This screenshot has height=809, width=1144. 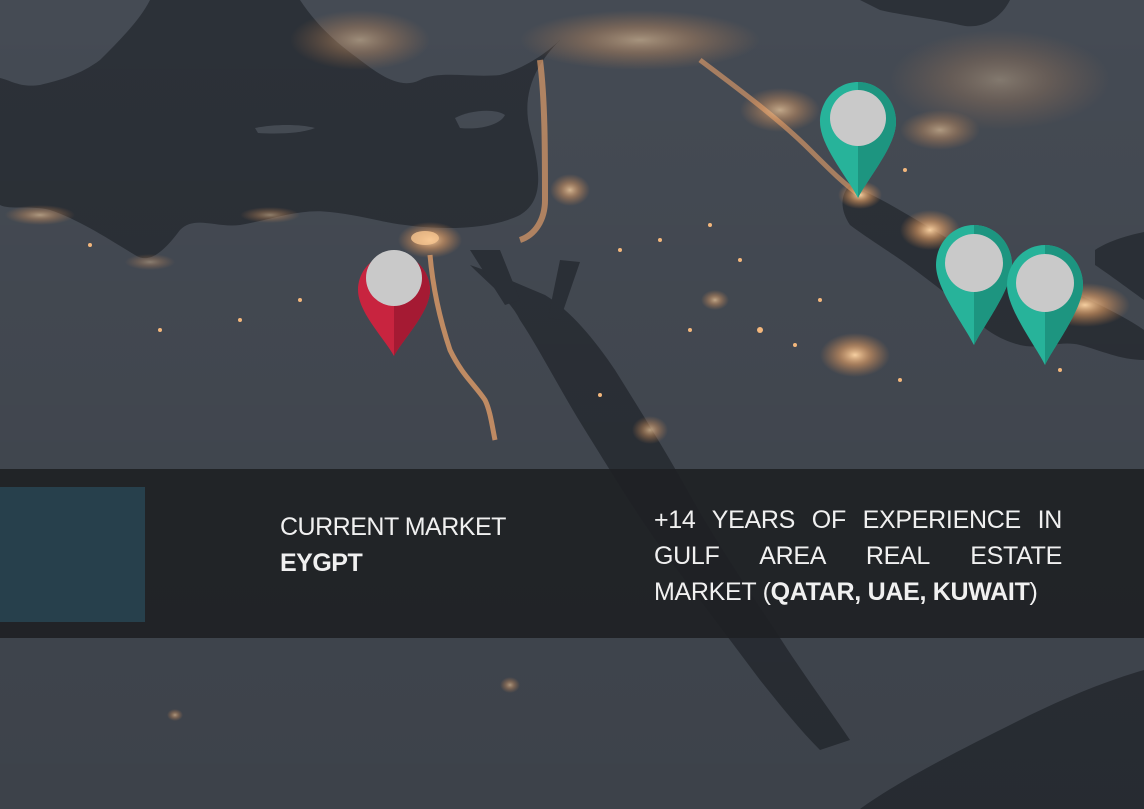 What do you see at coordinates (900, 592) in the screenshot?
I see `experience-highlight: QATAR, UAE, KUWAIT` at bounding box center [900, 592].